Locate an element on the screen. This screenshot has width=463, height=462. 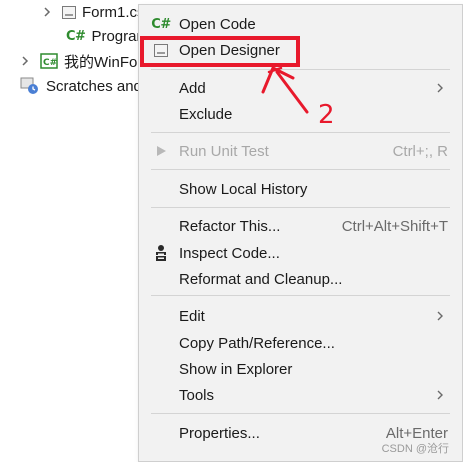
menu-item-open-code: C# Open Code is located at coordinates (301, 24).